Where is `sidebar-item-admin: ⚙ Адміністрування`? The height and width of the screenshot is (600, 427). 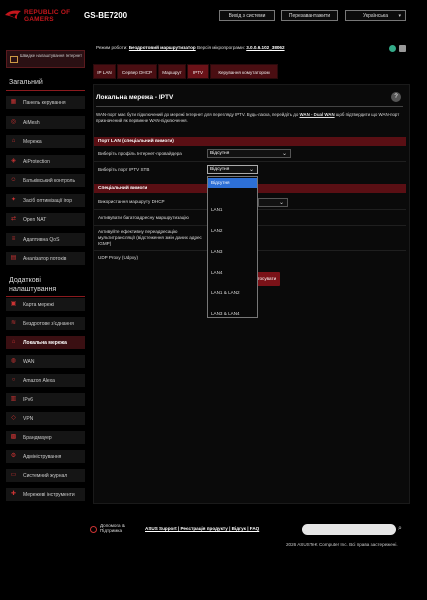
sidebar-item-admin: ⚙ Адміністрування is located at coordinates (45, 457).